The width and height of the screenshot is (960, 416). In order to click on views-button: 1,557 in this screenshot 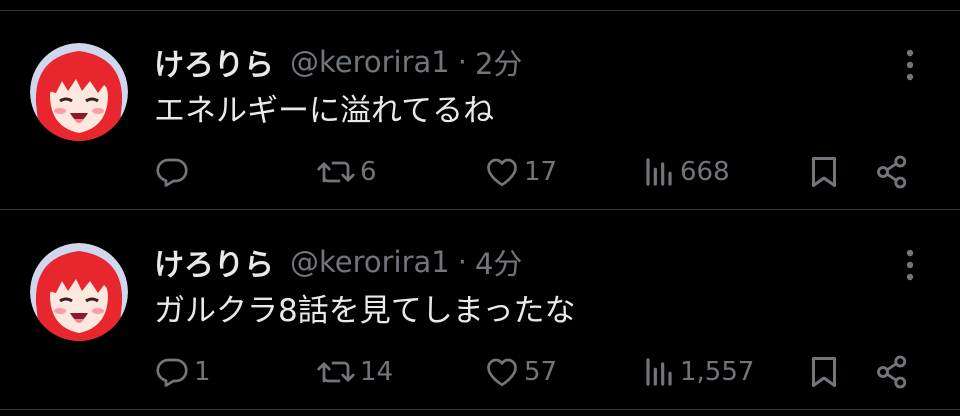, I will do `click(699, 372)`.